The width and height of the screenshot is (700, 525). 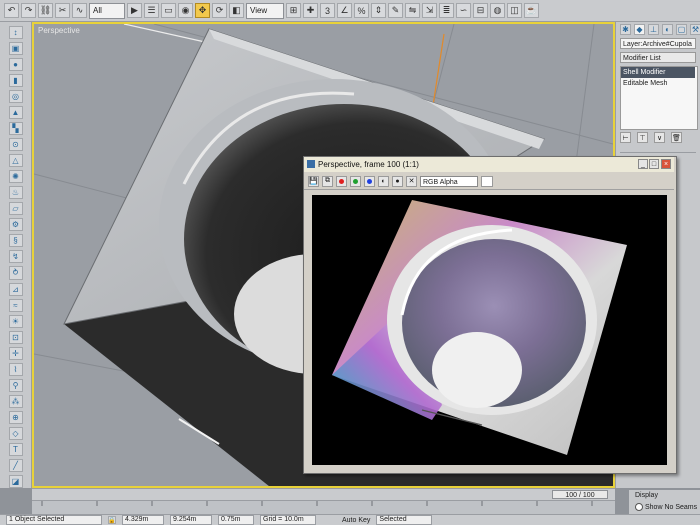 I want to click on torus-icon: ◎, so click(x=15, y=97).